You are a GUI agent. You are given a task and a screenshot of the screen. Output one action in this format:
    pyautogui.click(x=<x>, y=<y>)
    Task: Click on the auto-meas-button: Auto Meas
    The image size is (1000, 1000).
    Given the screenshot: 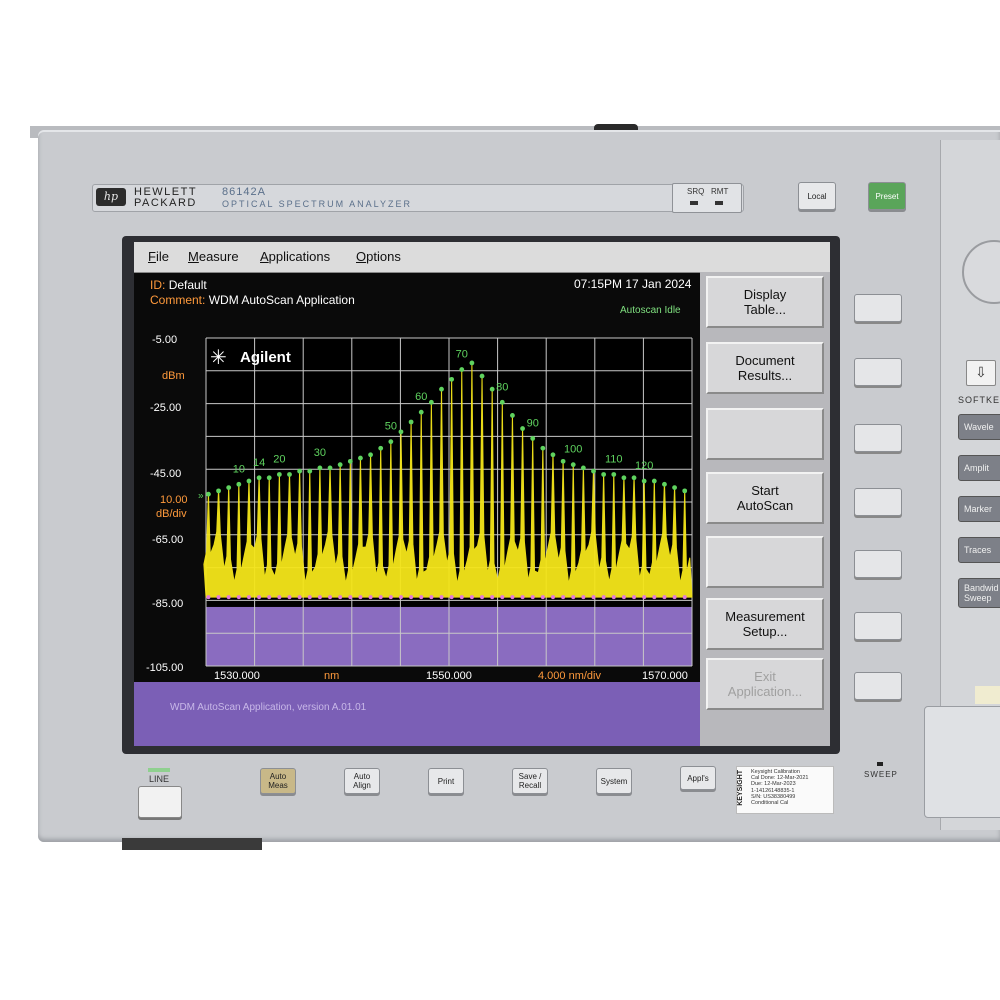 What is the action you would take?
    pyautogui.click(x=278, y=781)
    